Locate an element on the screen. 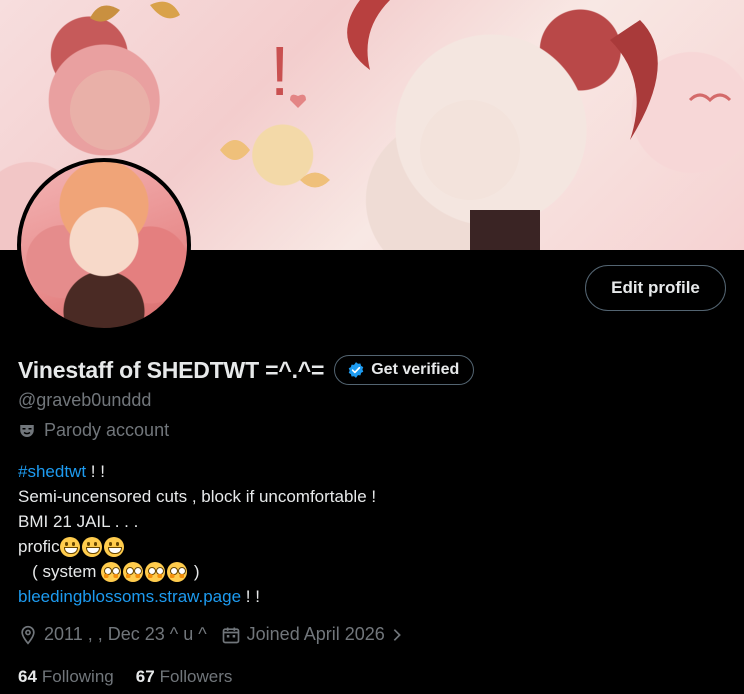 The image size is (744, 694). chevron-right-icon is located at coordinates (397, 634).